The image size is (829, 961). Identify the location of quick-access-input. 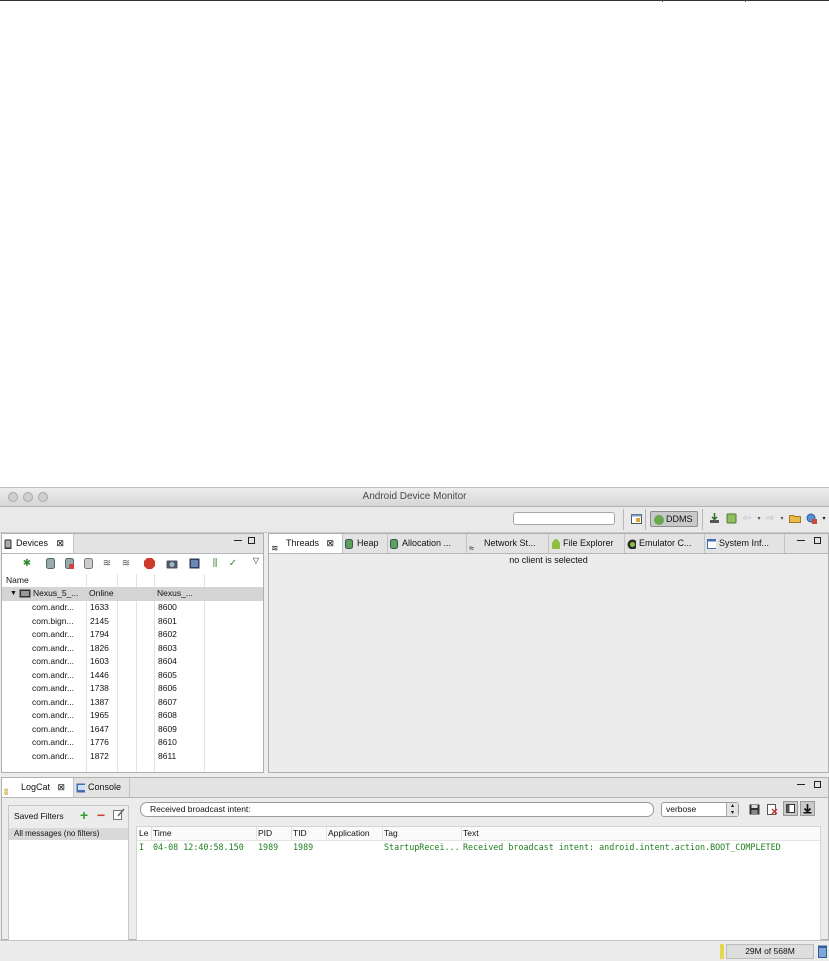
(564, 518).